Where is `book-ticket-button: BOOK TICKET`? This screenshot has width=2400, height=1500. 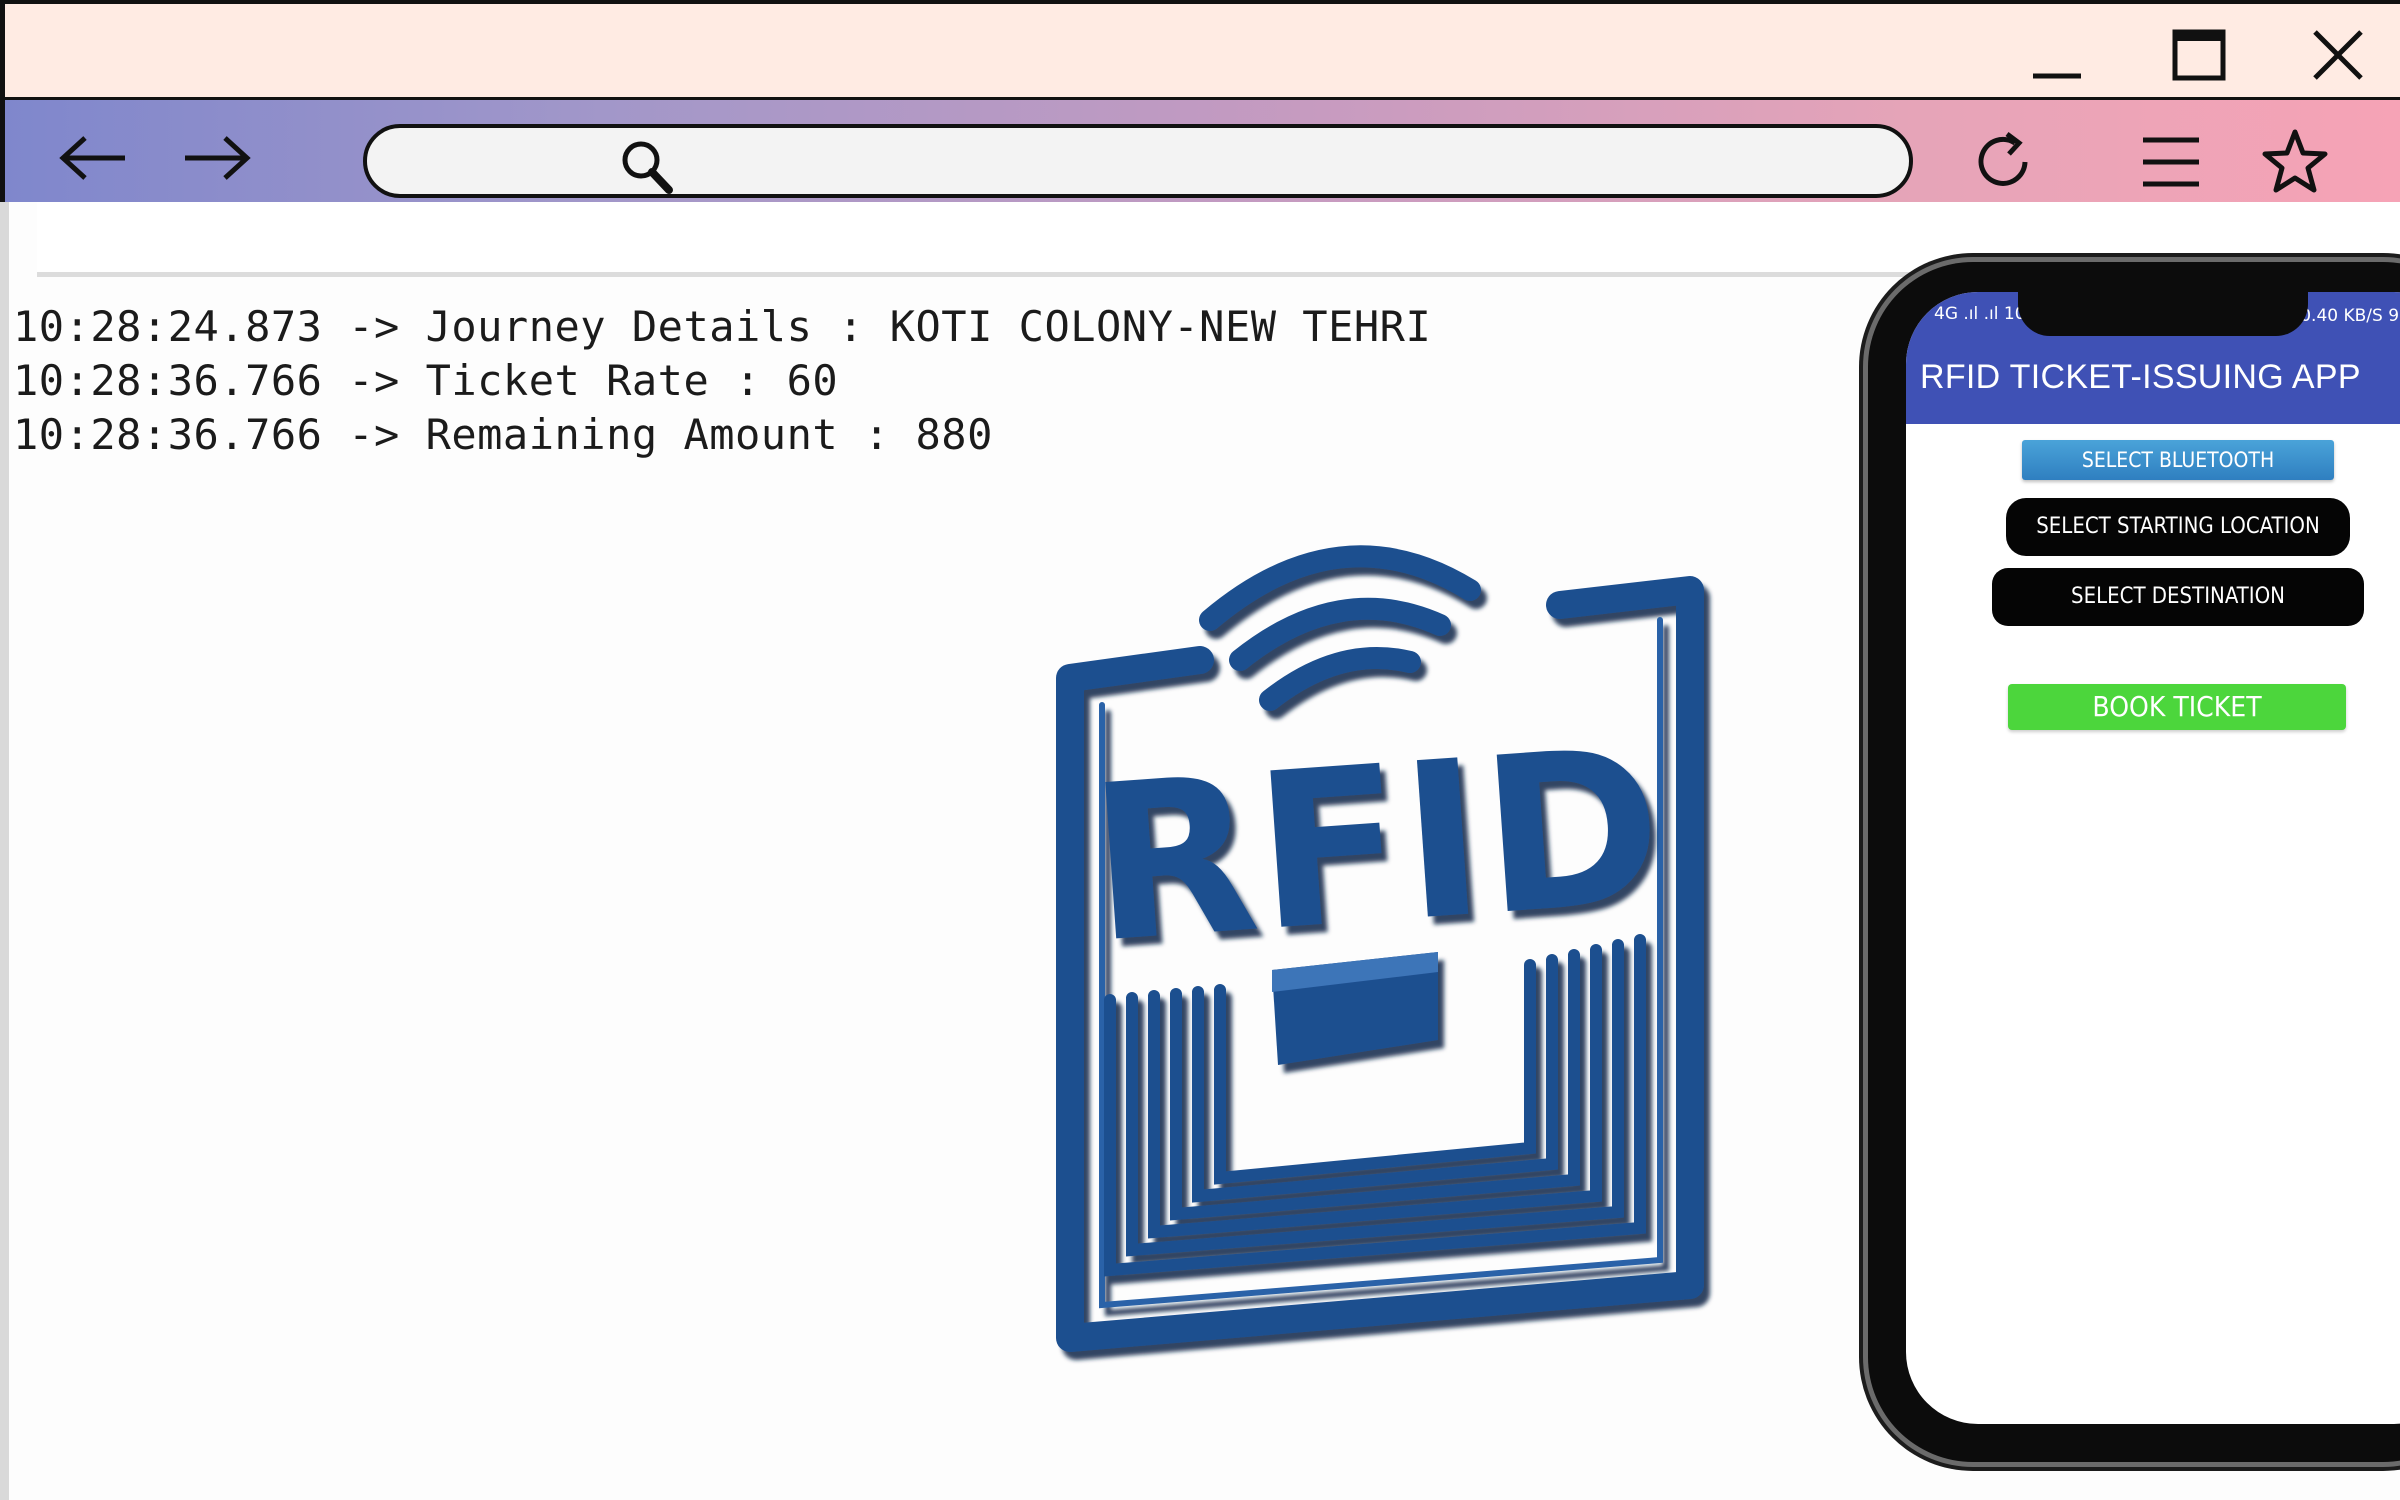 book-ticket-button: BOOK TICKET is located at coordinates (2177, 707).